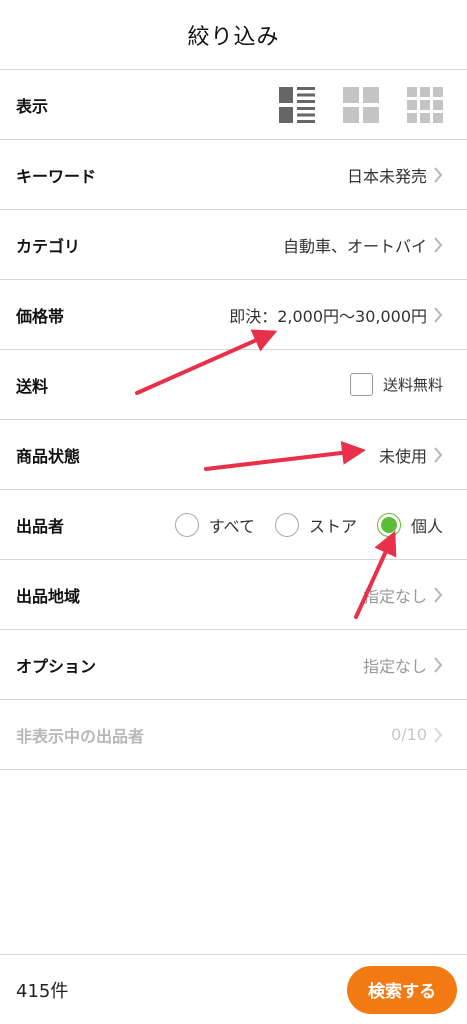 Image resolution: width=467 pixels, height=1024 pixels. I want to click on seller-label: 出品者, so click(40, 526).